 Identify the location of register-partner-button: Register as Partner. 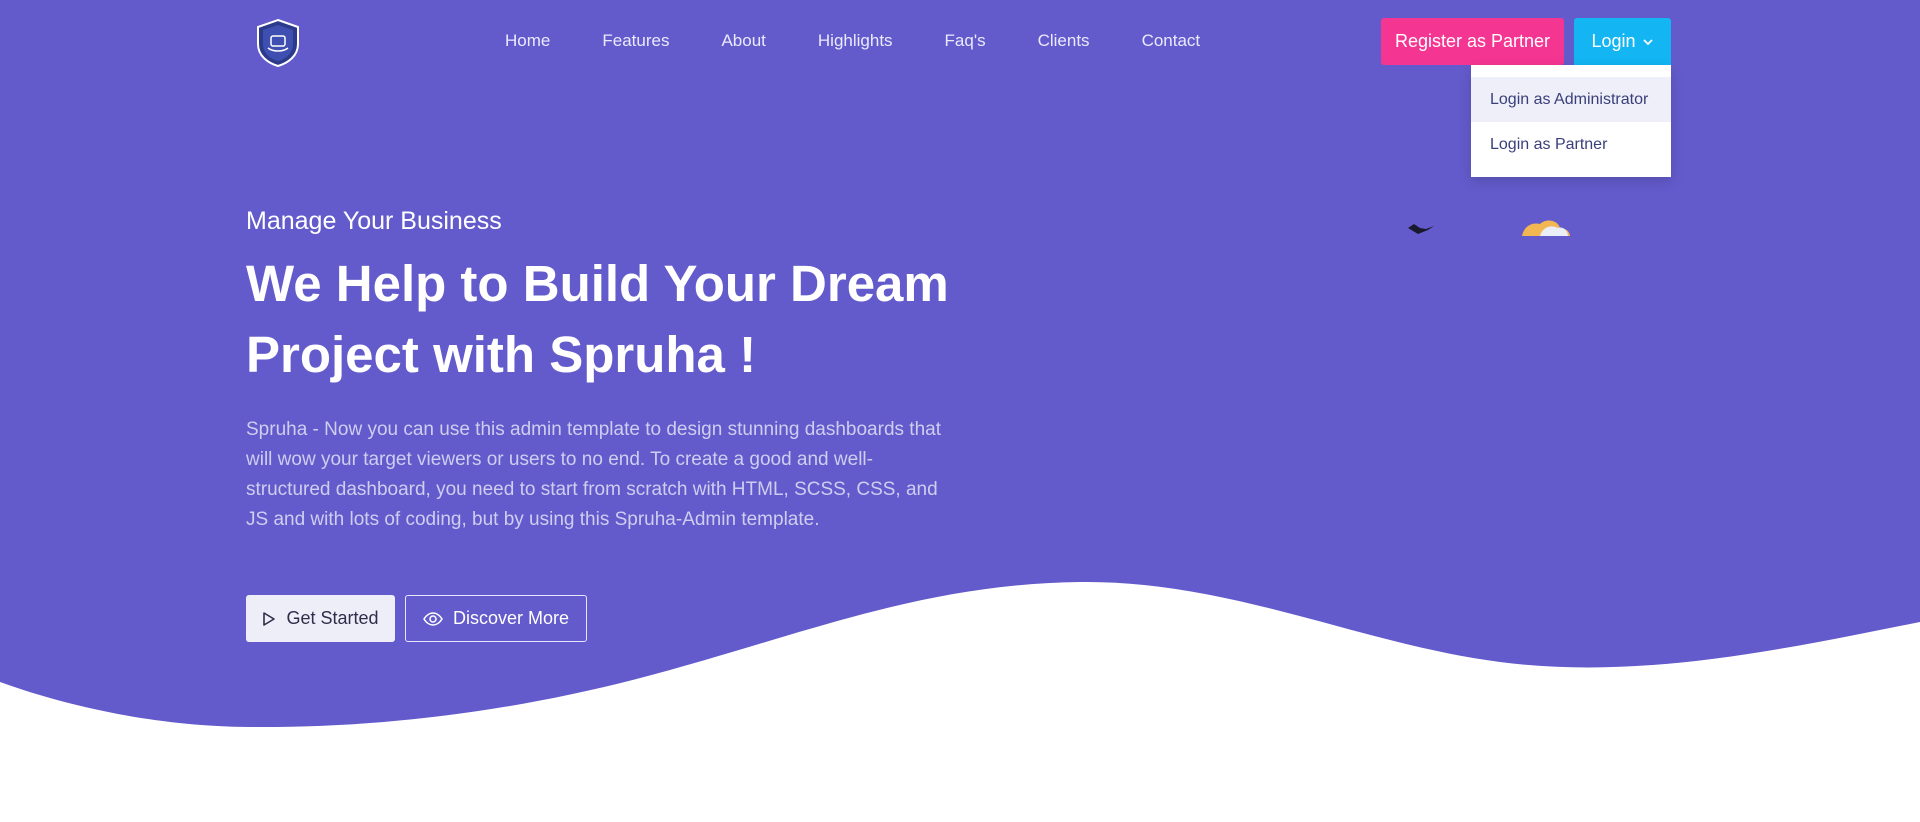
(1472, 41).